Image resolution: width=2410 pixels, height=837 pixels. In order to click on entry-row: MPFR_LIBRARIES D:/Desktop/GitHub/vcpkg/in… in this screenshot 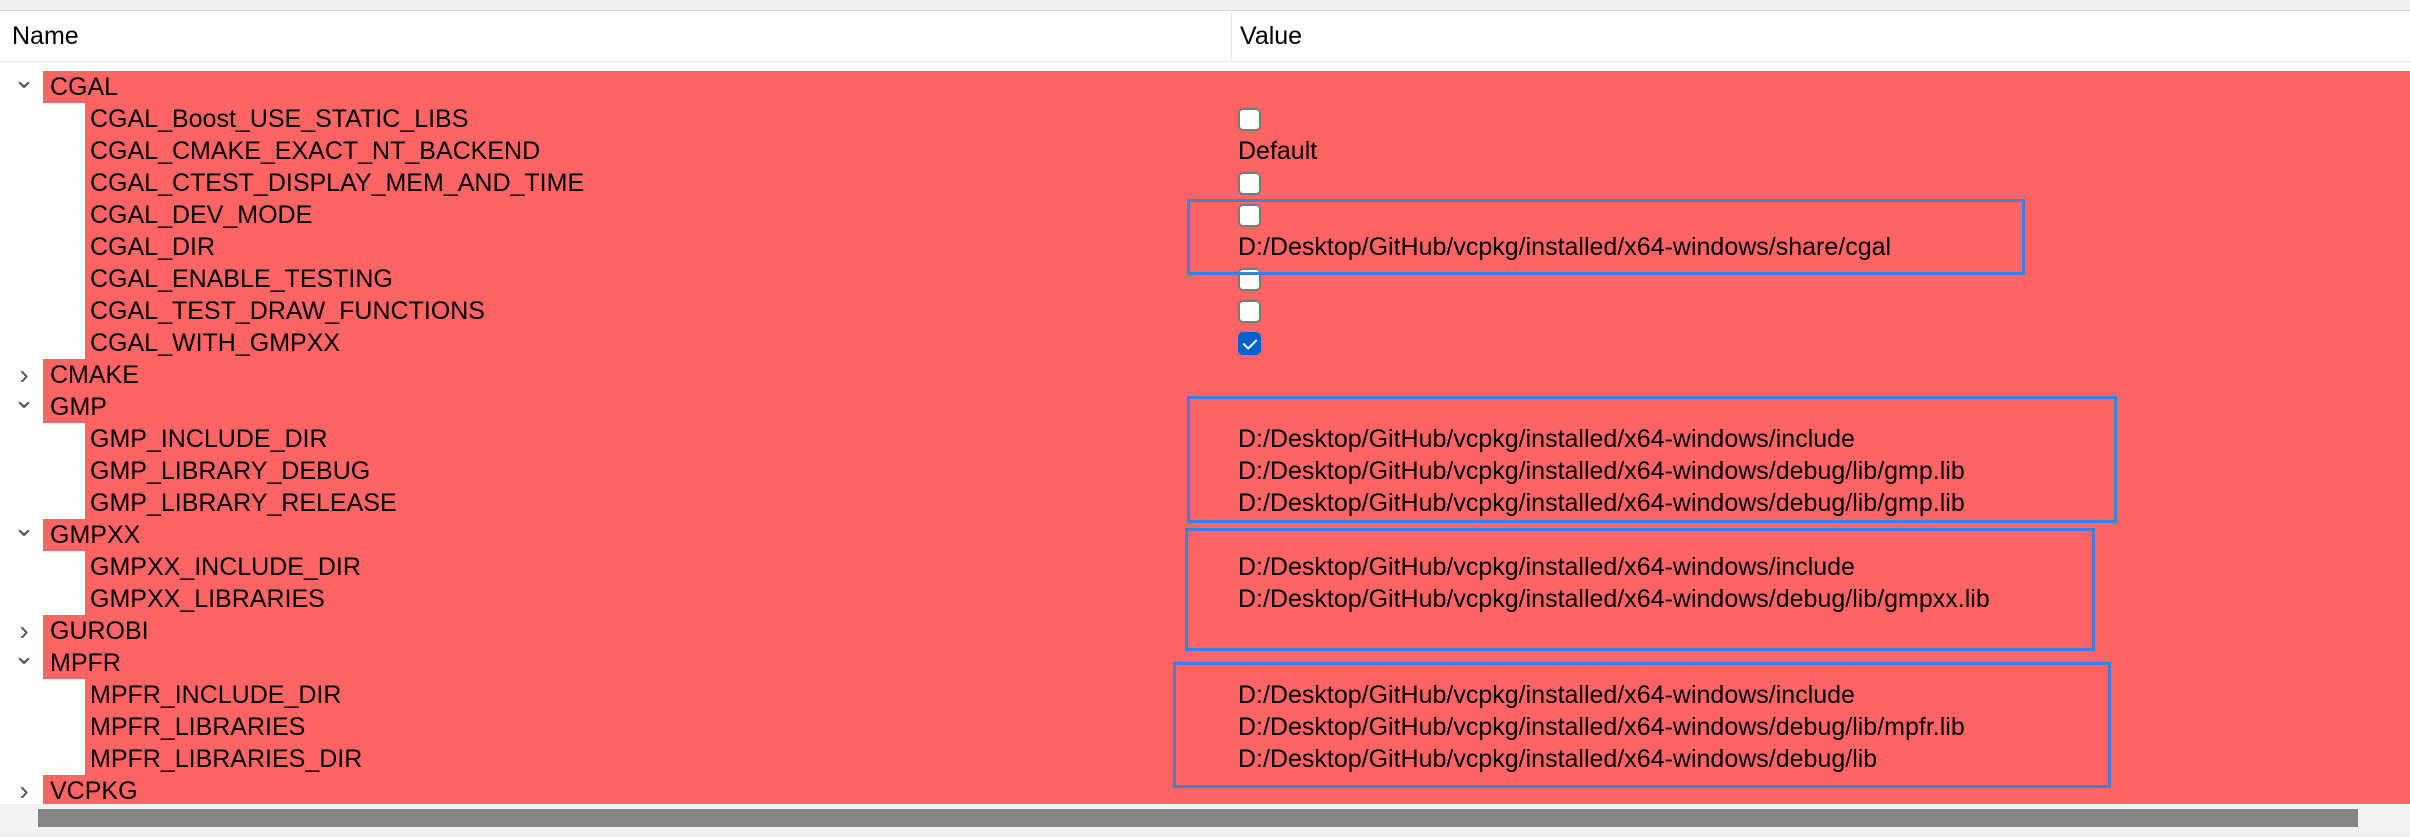, I will do `click(1205, 727)`.